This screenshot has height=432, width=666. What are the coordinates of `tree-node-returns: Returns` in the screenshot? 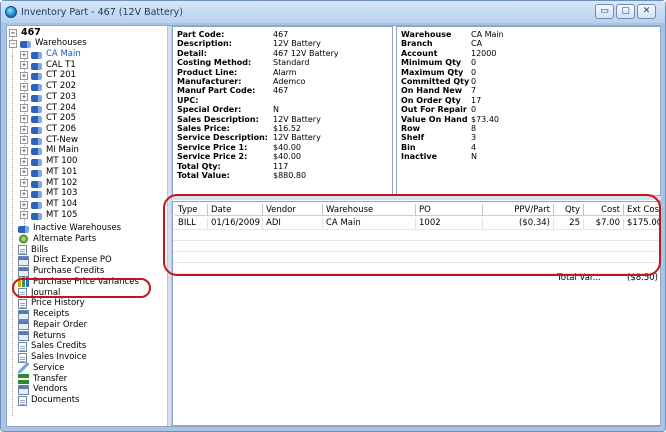 It's located at (42, 336).